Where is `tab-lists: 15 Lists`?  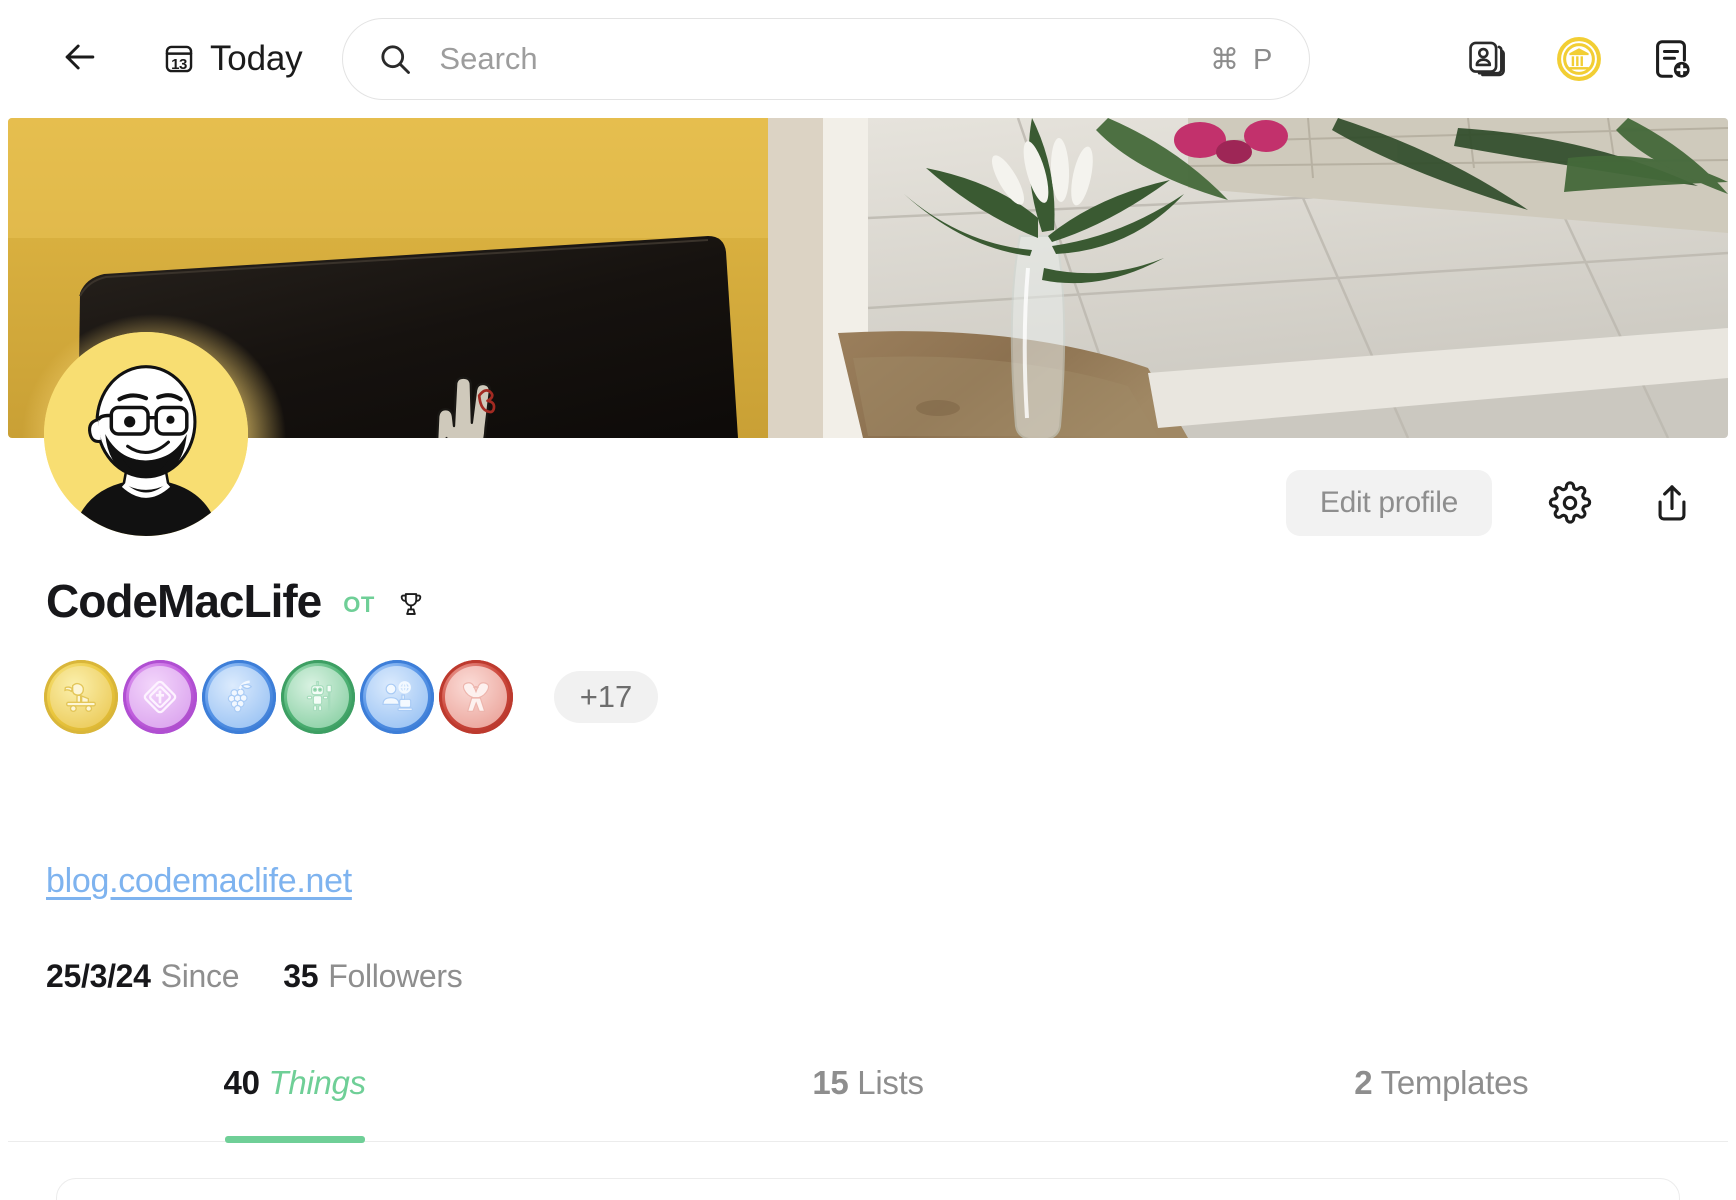
tab-lists: 15 Lists is located at coordinates (867, 1095).